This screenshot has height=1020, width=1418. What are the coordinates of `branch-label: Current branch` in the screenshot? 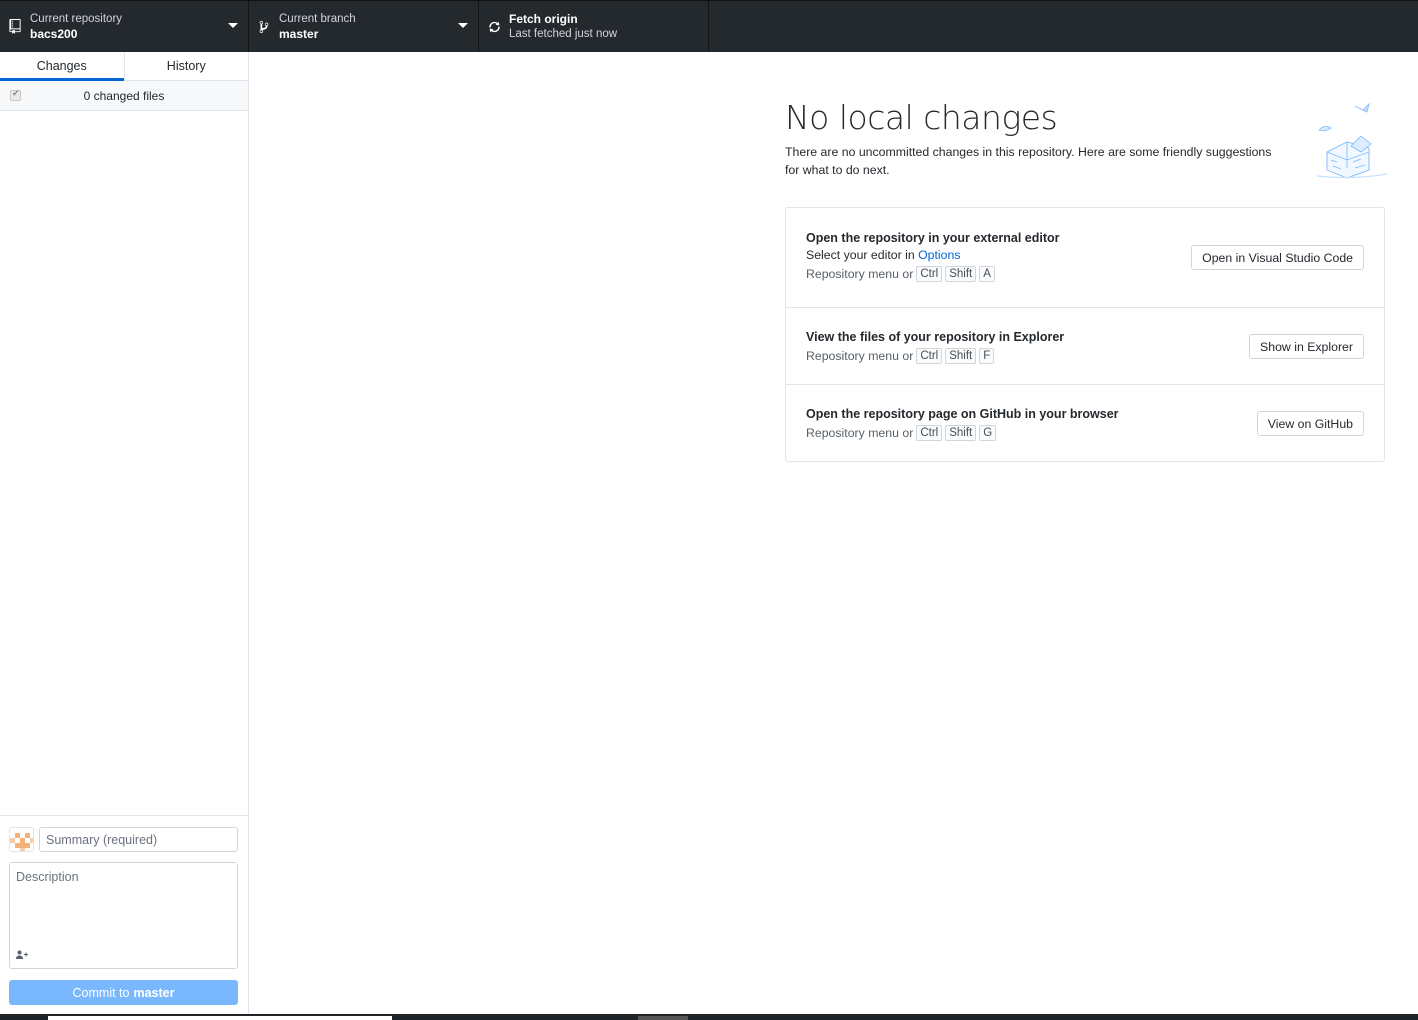 It's located at (317, 18).